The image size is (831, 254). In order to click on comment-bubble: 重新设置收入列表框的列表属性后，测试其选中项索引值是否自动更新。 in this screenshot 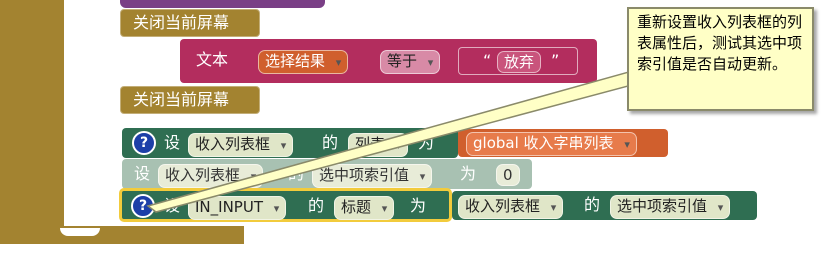, I will do `click(720, 59)`.